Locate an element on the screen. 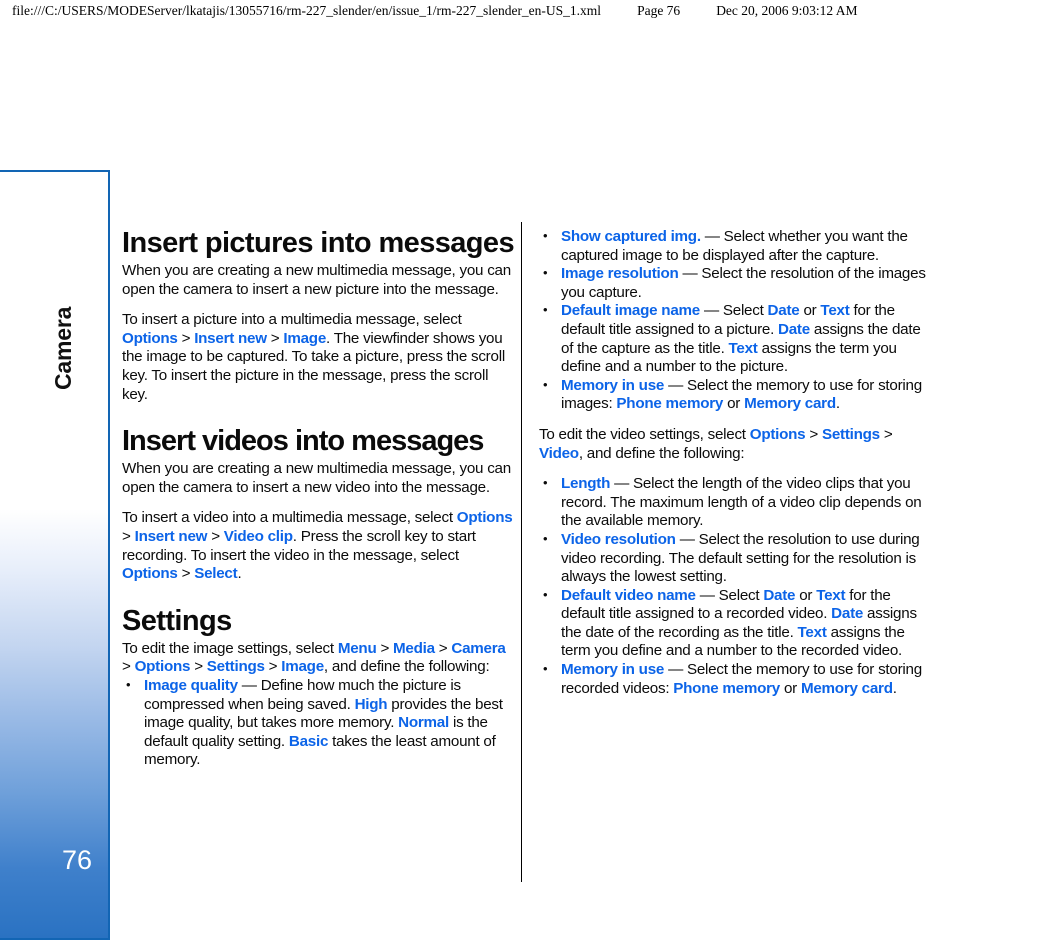 The image size is (1045, 940). column-divider is located at coordinates (521, 552).